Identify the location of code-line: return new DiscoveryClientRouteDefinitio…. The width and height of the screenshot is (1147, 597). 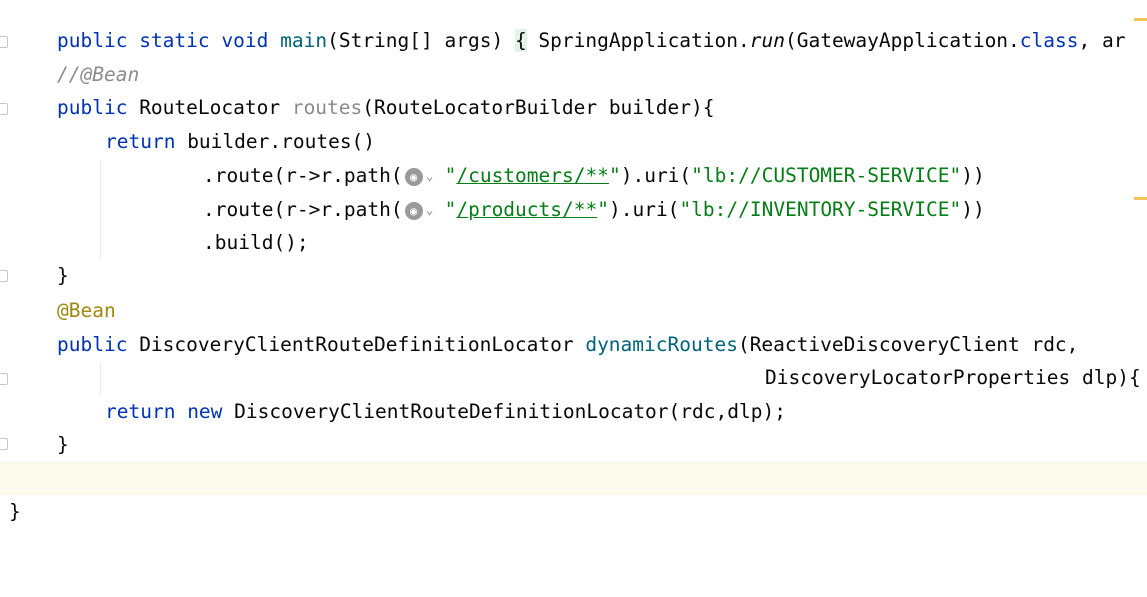
(573, 412).